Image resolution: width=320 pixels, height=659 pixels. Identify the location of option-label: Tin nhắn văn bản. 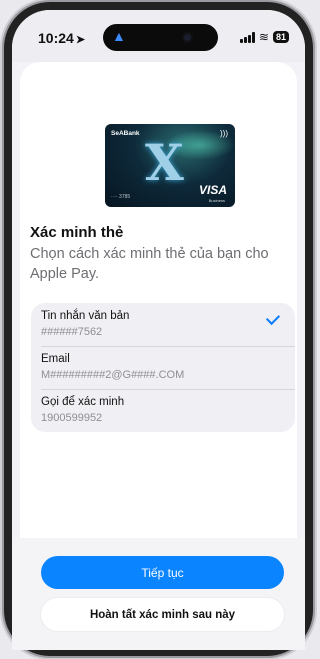
(85, 316).